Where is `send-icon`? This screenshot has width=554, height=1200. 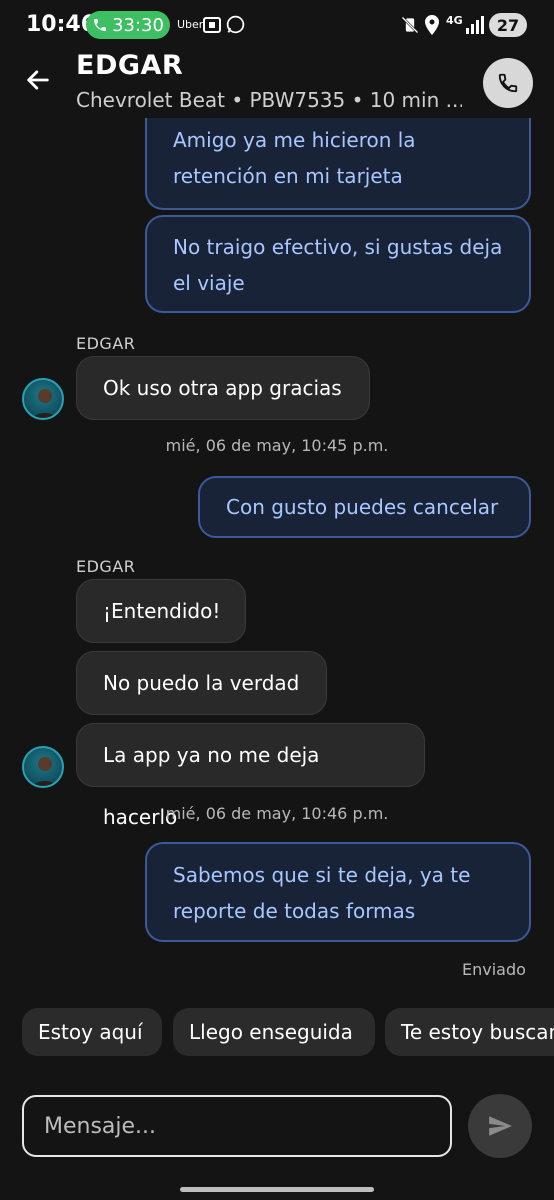 send-icon is located at coordinates (500, 1126).